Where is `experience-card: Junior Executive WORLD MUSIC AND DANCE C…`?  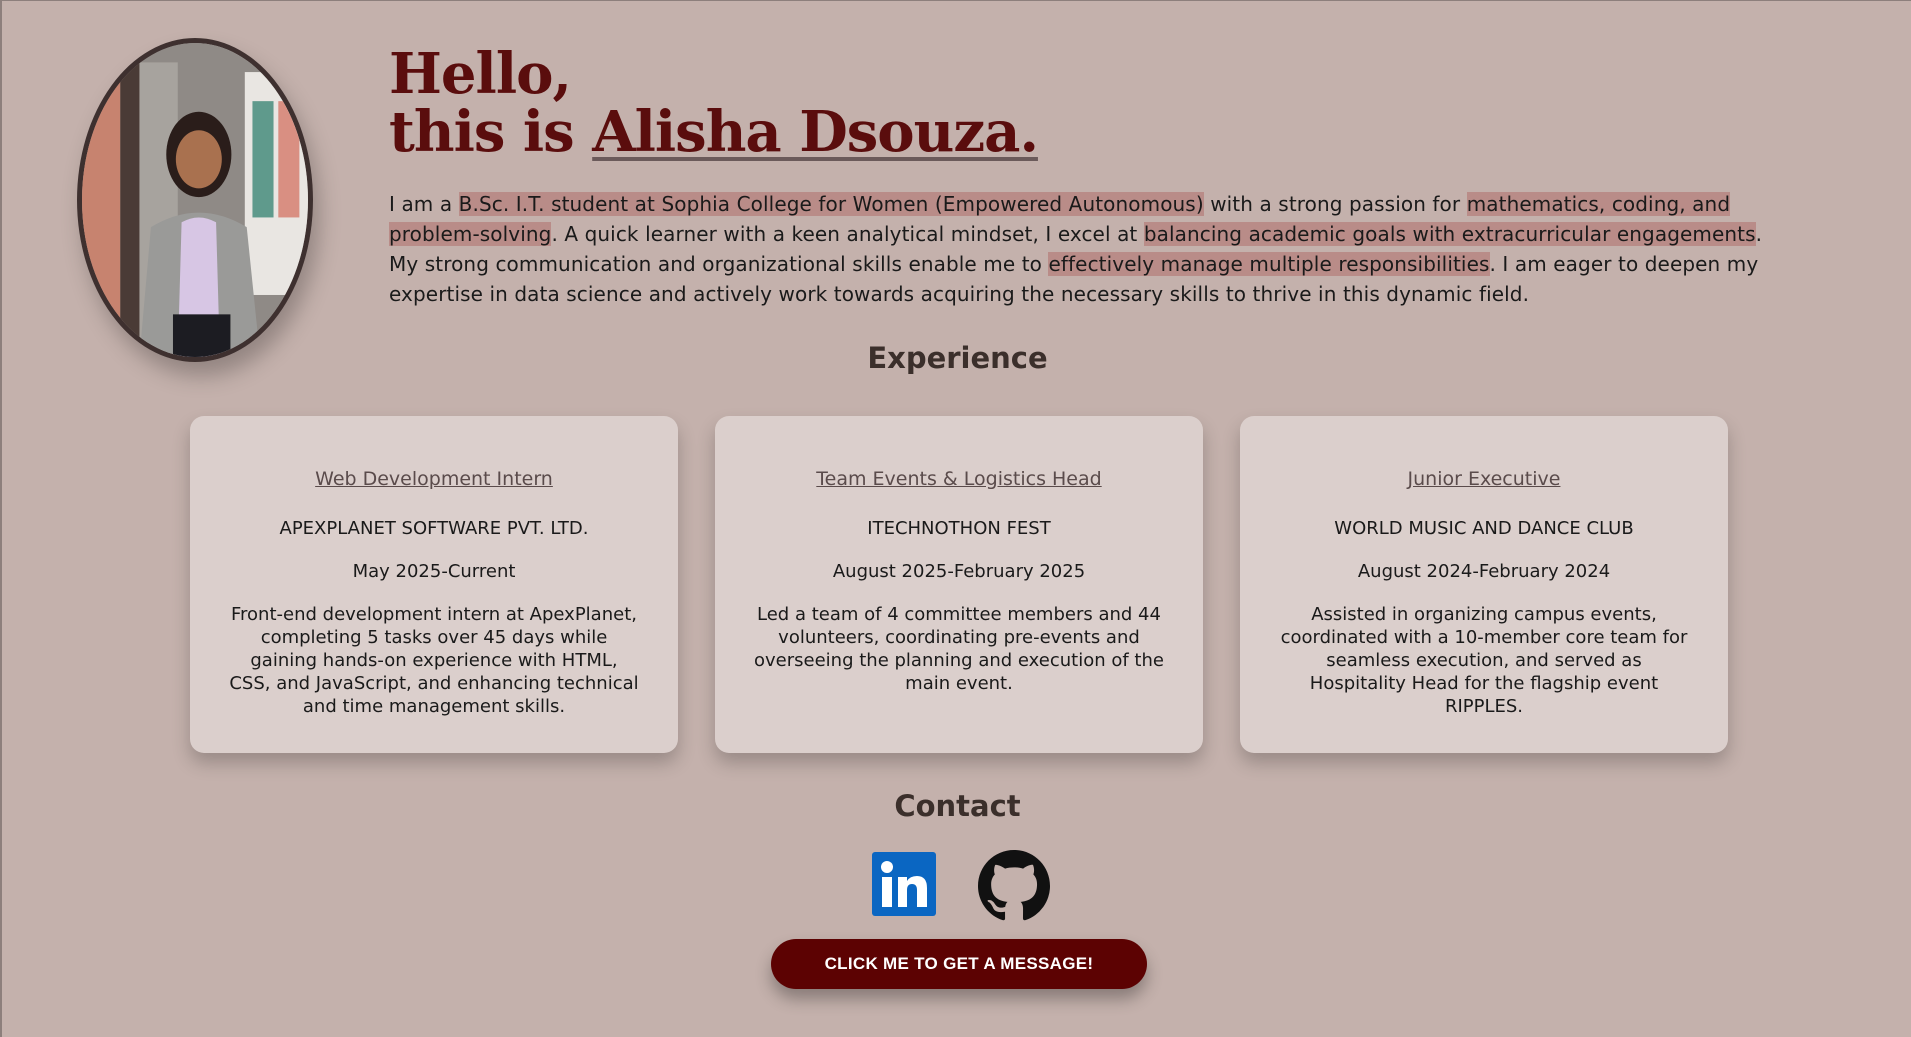
experience-card: Junior Executive WORLD MUSIC AND DANCE C… is located at coordinates (1484, 584).